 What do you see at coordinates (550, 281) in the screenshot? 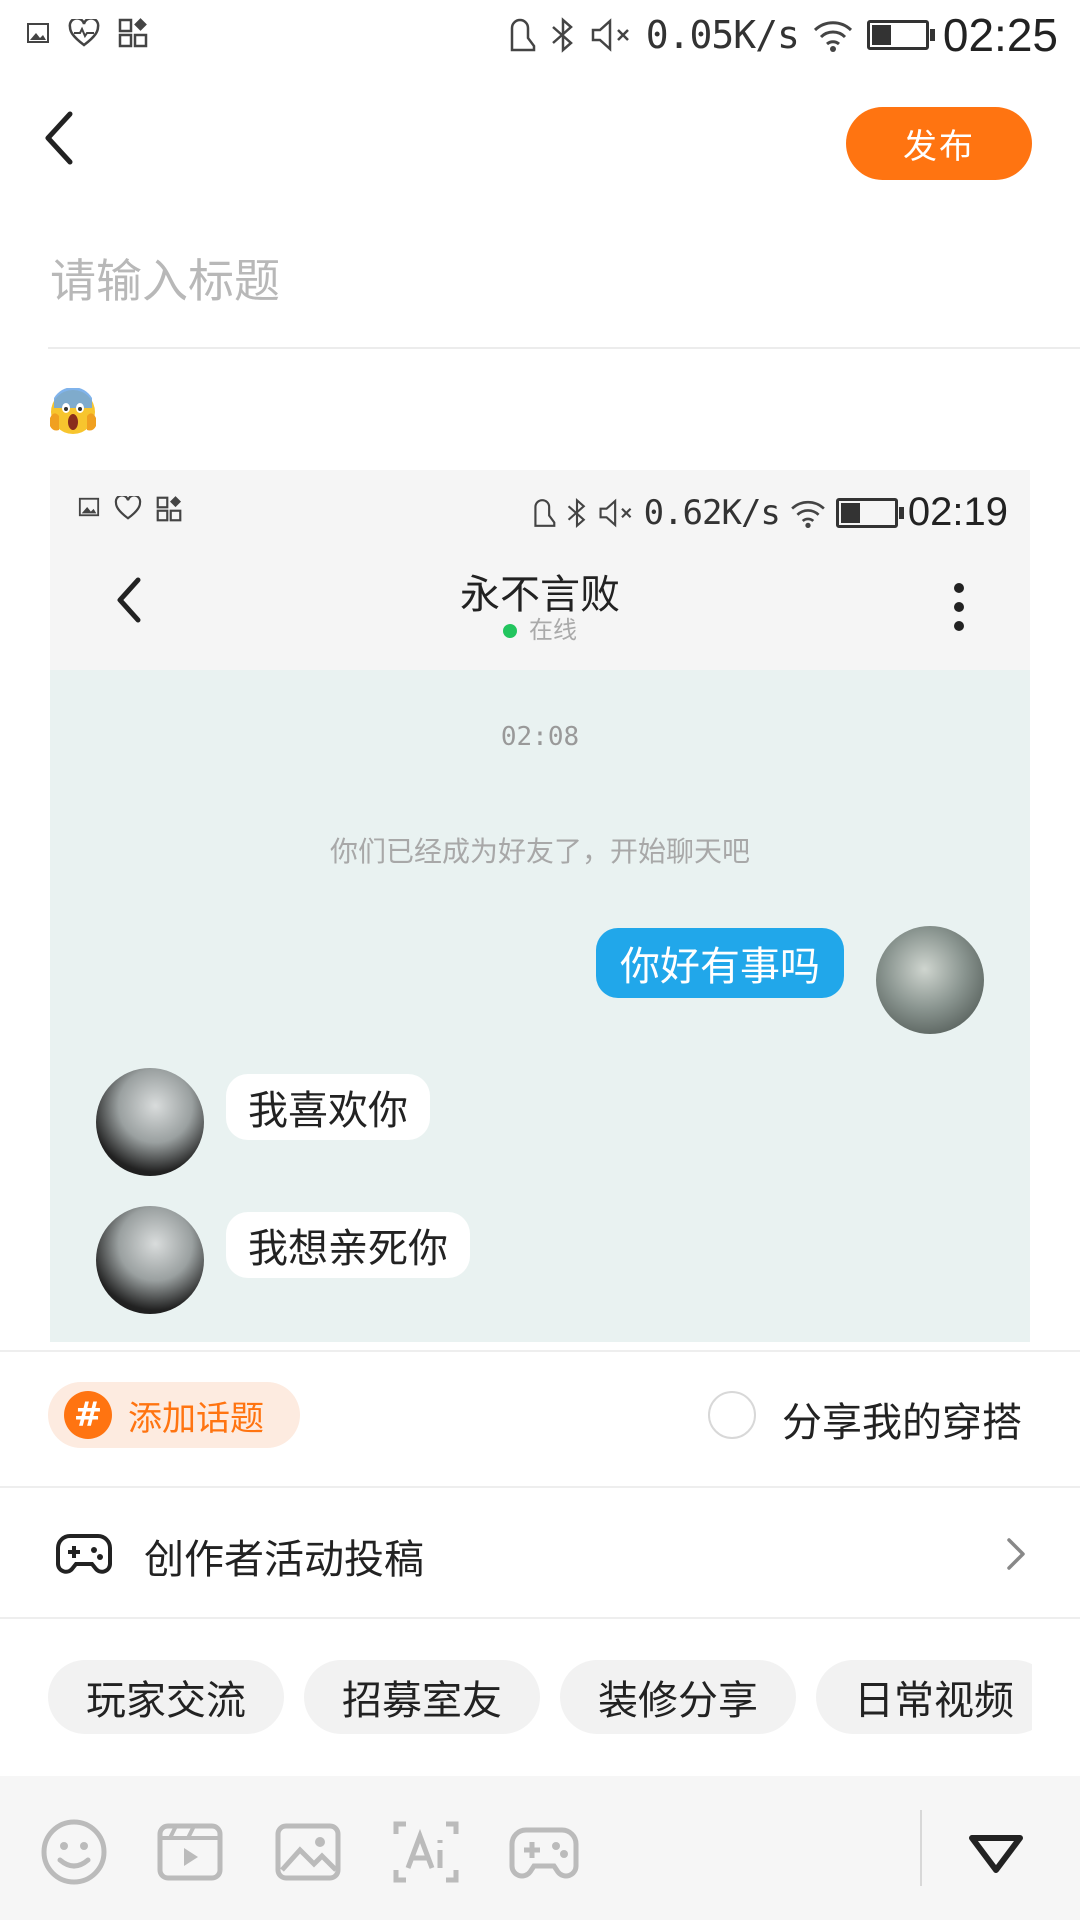
I see `title-input` at bounding box center [550, 281].